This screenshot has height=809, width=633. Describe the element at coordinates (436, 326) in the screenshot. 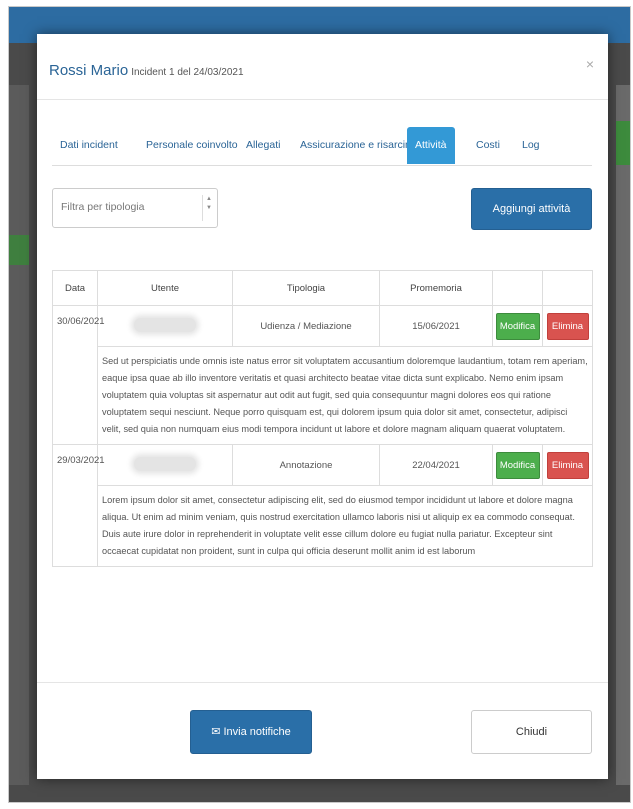

I see `row-reminder: 15/06/2021` at that location.